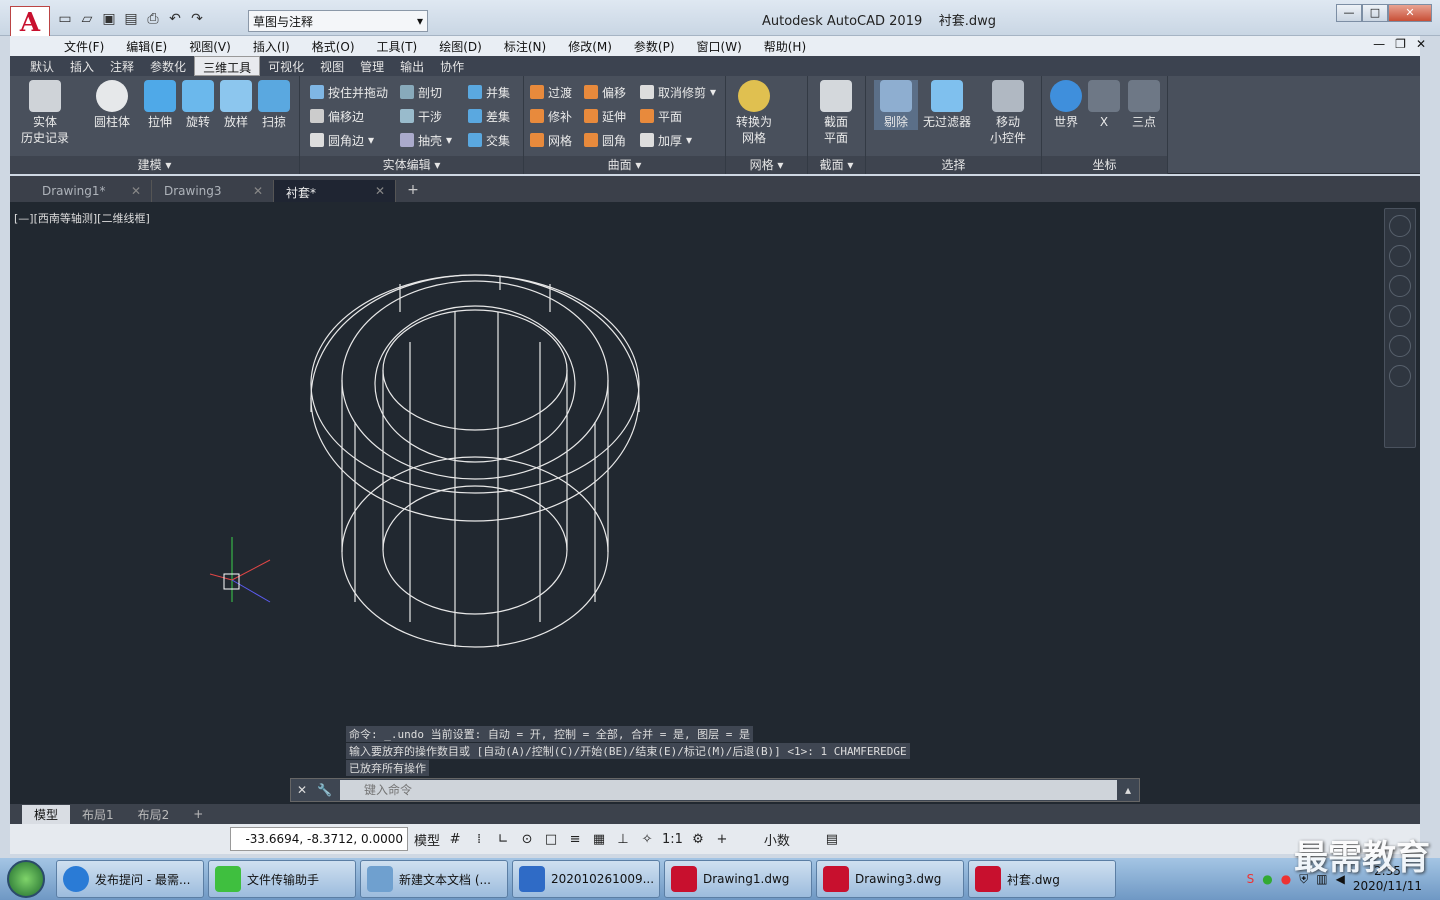 Image resolution: width=1440 pixels, height=900 pixels. I want to click on pan-icon, so click(1400, 286).